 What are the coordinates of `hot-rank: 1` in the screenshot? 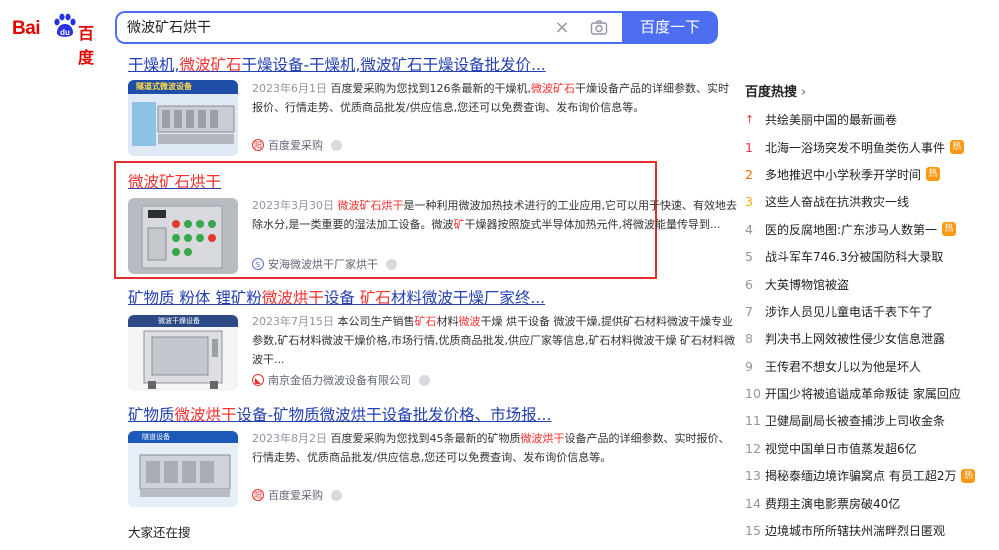 It's located at (749, 147).